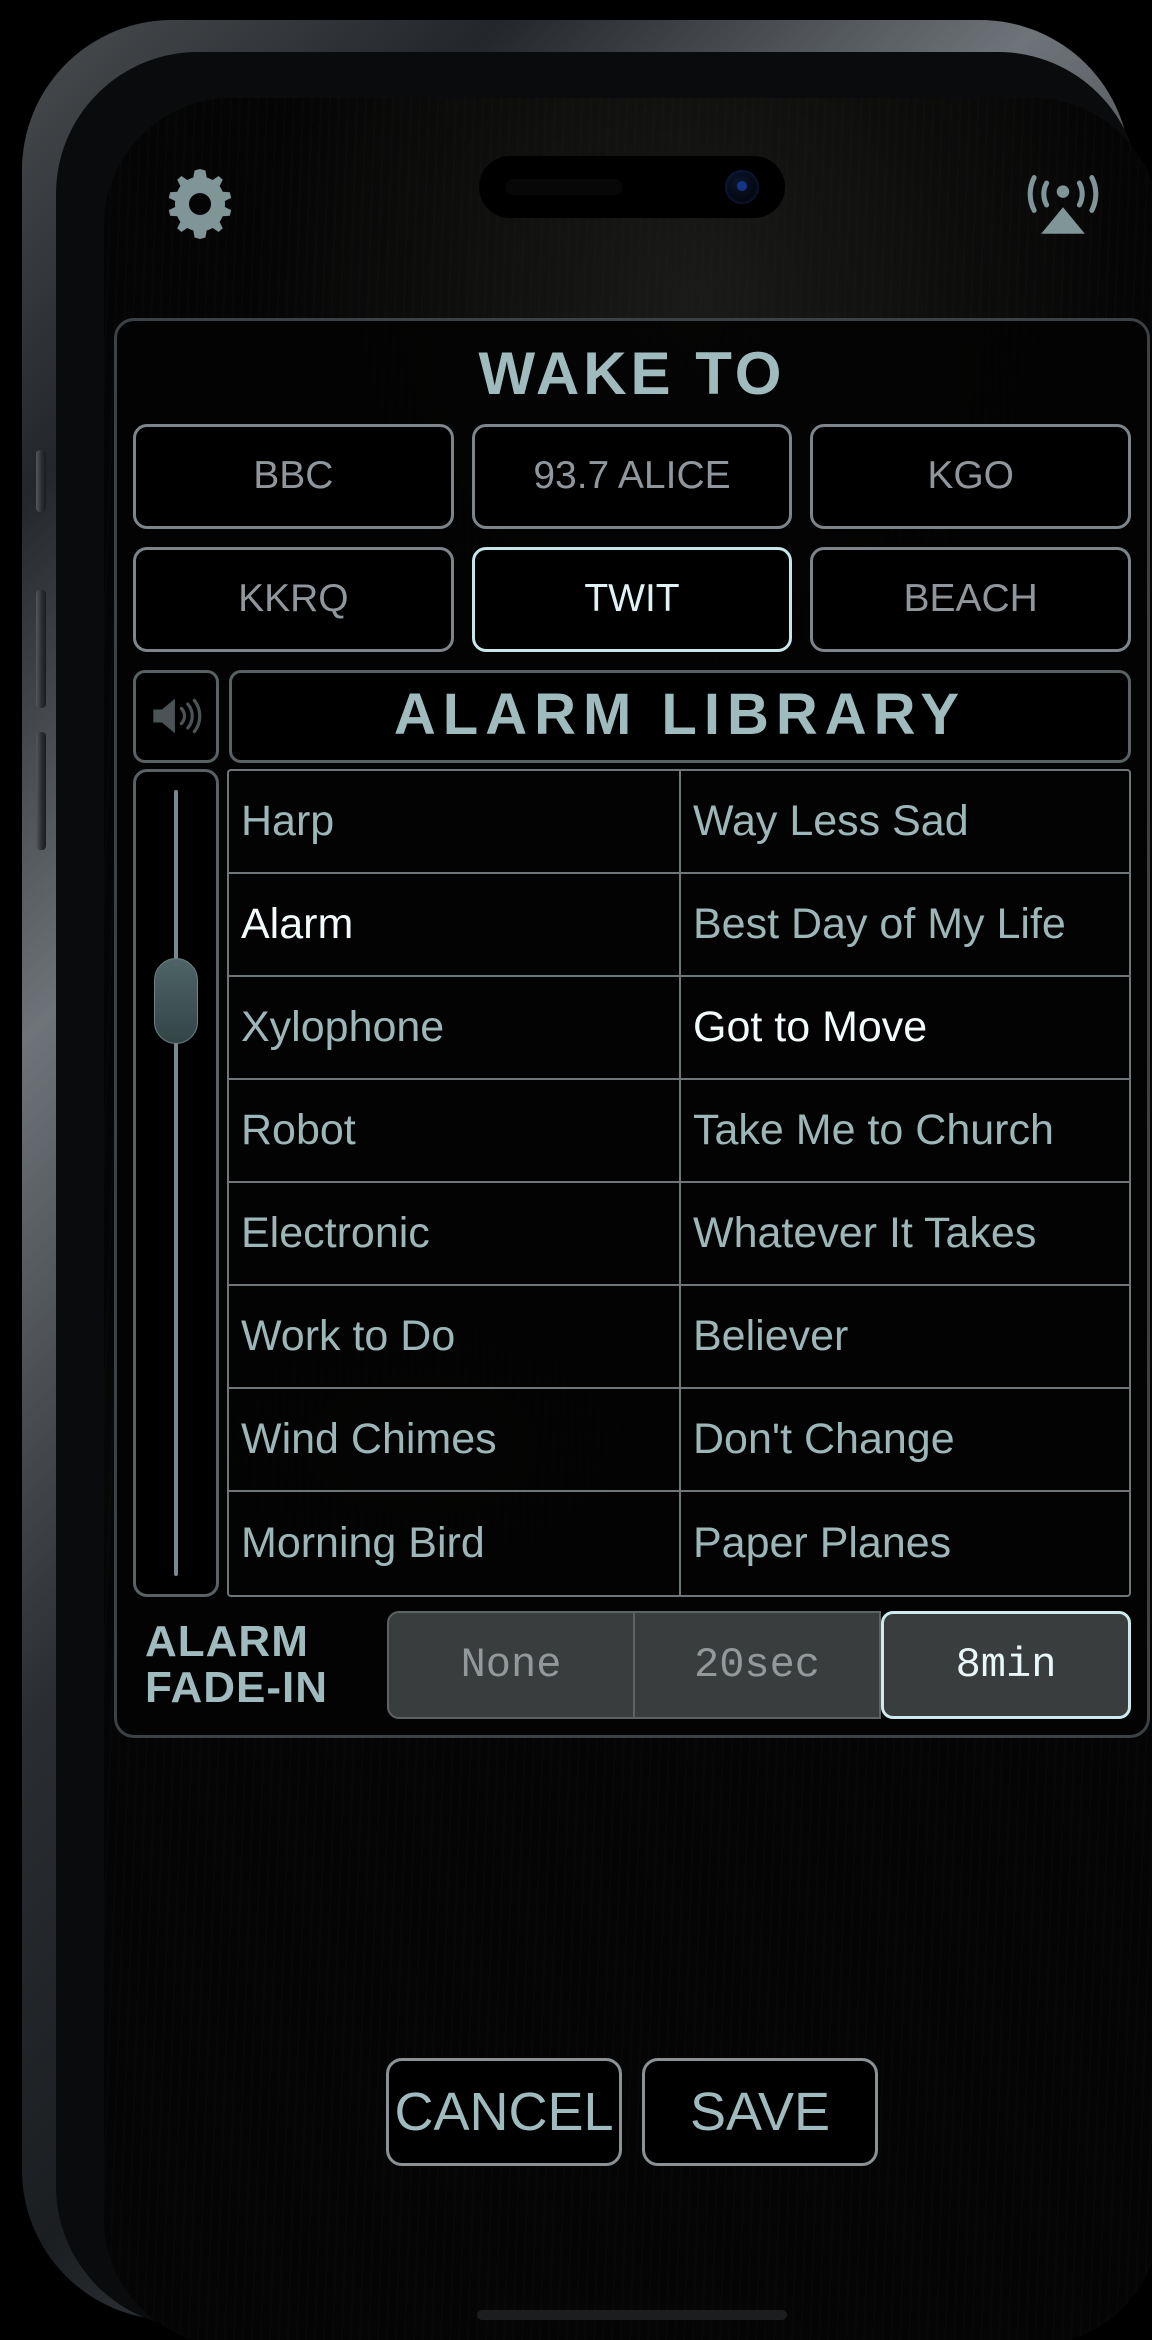 The width and height of the screenshot is (1152, 2340). Describe the element at coordinates (363, 1542) in the screenshot. I see `list-item-label: Morning Bird` at that location.